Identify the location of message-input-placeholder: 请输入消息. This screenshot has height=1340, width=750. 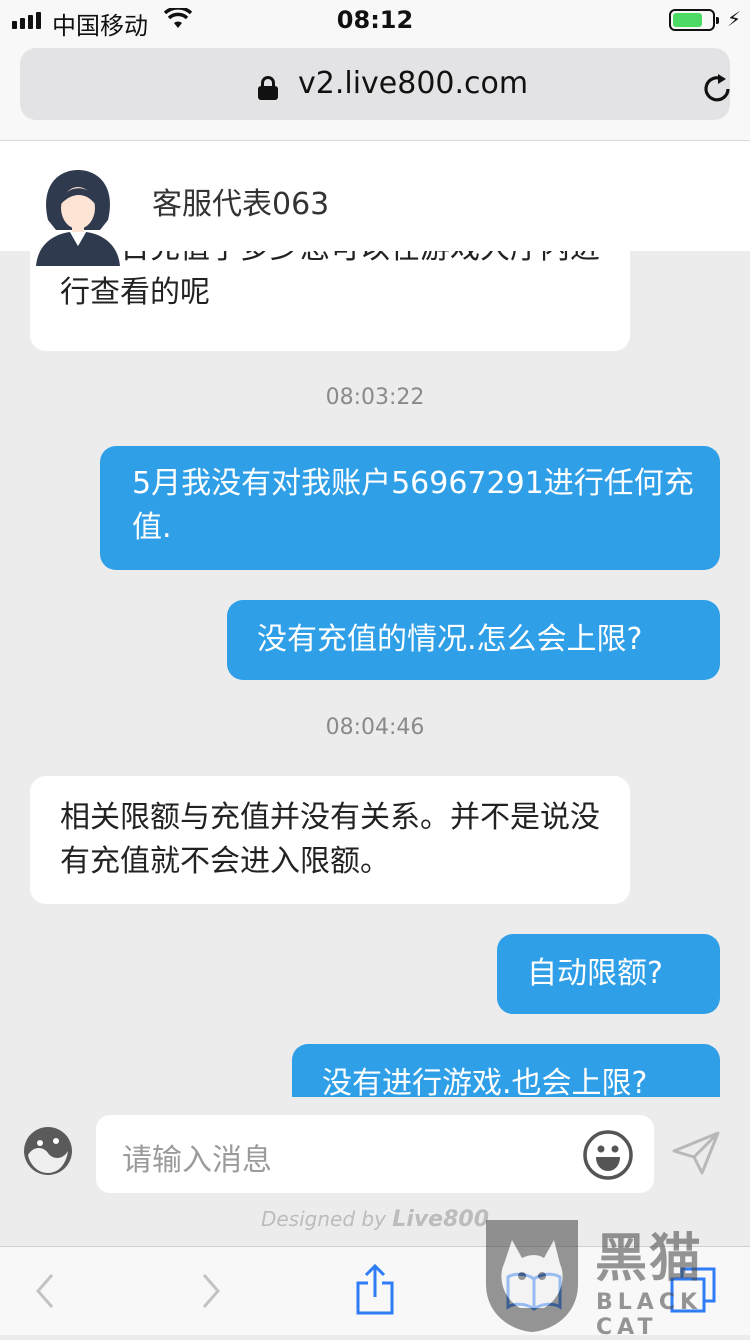
(197, 1160).